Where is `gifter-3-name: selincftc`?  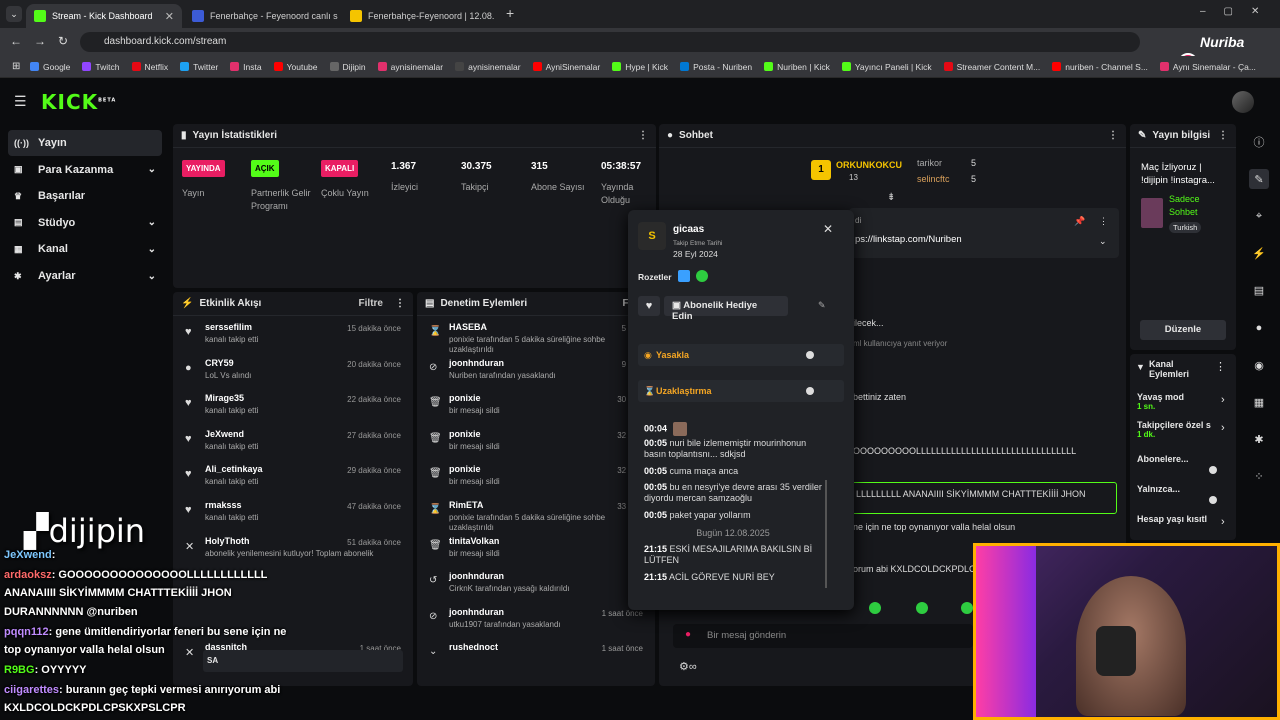 gifter-3-name: selincftc is located at coordinates (933, 179).